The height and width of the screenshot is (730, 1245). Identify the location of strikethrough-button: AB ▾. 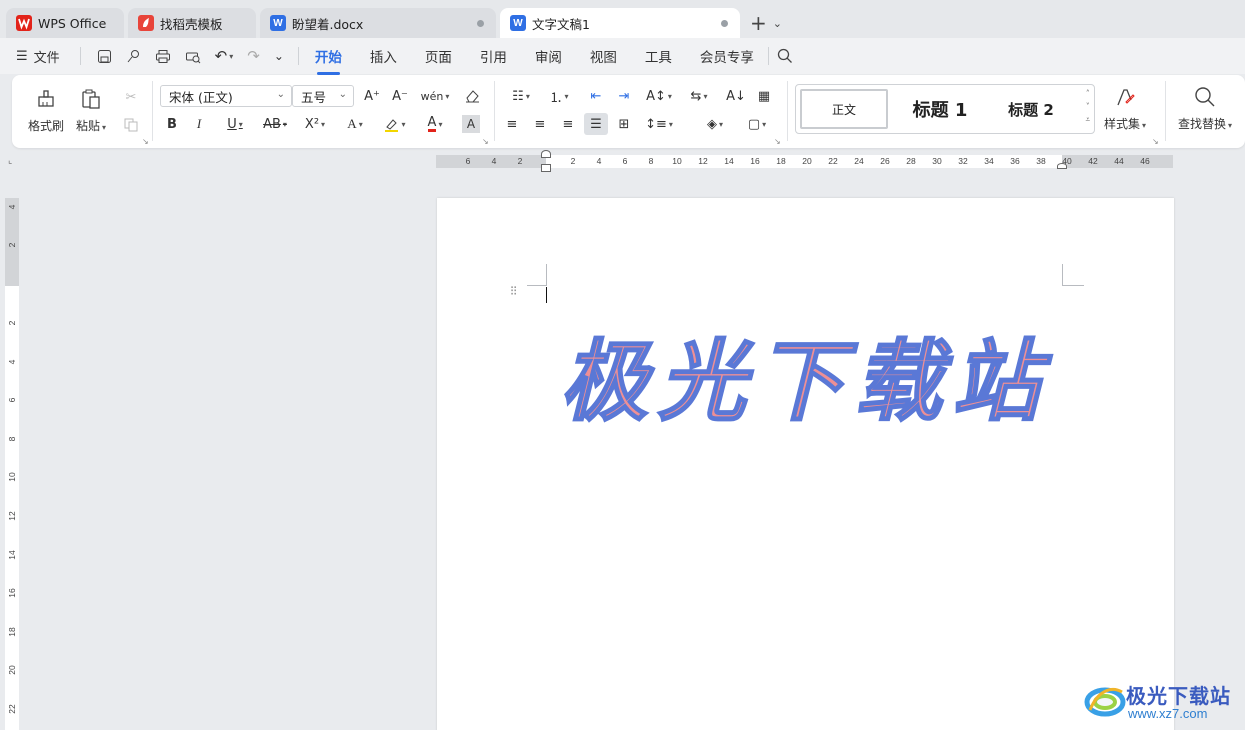
(275, 124).